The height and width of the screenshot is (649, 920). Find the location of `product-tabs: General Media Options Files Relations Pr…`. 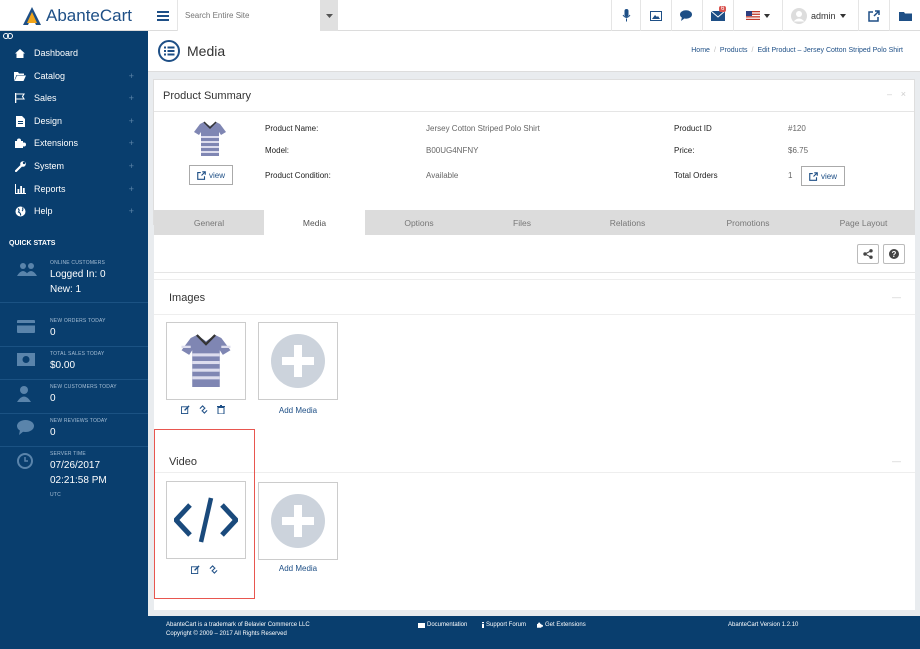

product-tabs: General Media Options Files Relations Pr… is located at coordinates (534, 222).